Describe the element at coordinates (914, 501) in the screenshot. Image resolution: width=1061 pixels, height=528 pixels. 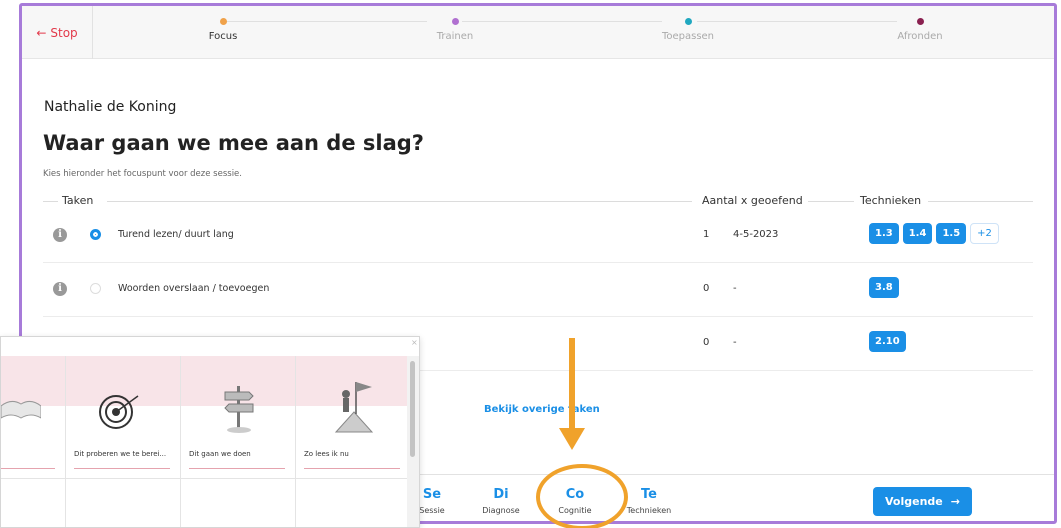
I see `next-label: Volgende` at that location.